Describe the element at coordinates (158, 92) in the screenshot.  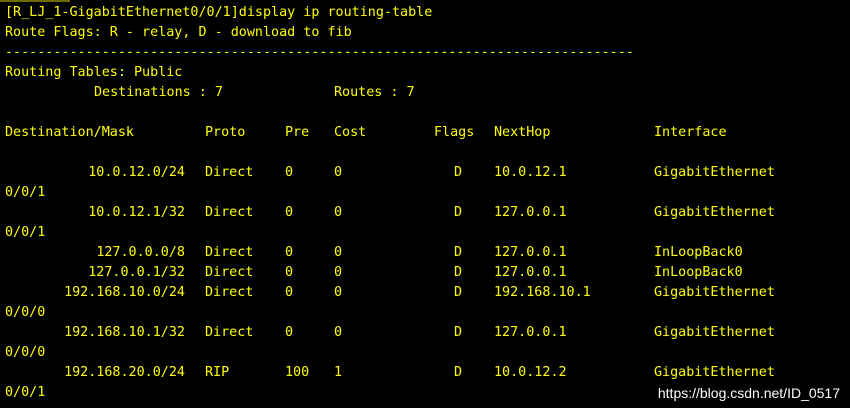
I see `destinations-count: Destinations : 7` at that location.